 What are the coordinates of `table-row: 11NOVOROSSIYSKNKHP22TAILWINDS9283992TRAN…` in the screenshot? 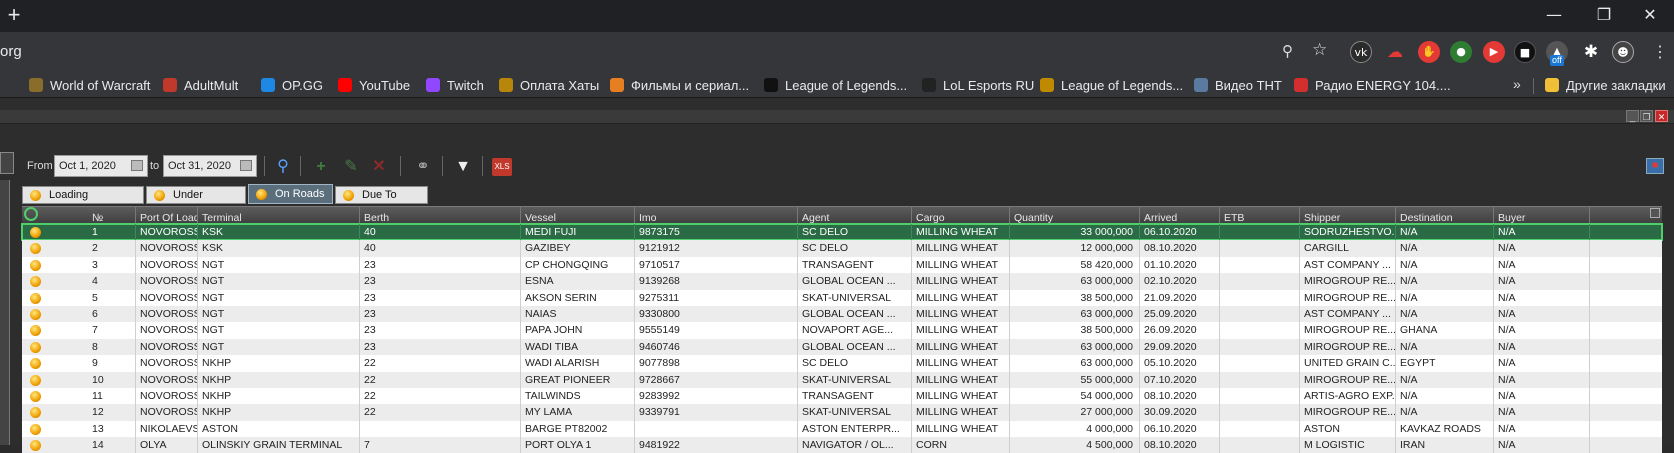 It's located at (842, 396).